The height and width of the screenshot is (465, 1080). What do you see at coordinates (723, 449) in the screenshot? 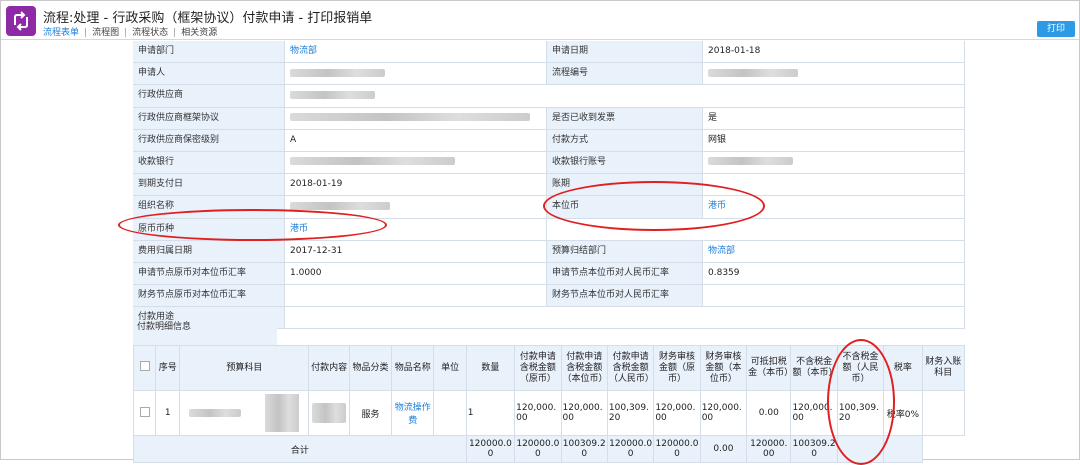
I see `total-deductible: 0.00` at bounding box center [723, 449].